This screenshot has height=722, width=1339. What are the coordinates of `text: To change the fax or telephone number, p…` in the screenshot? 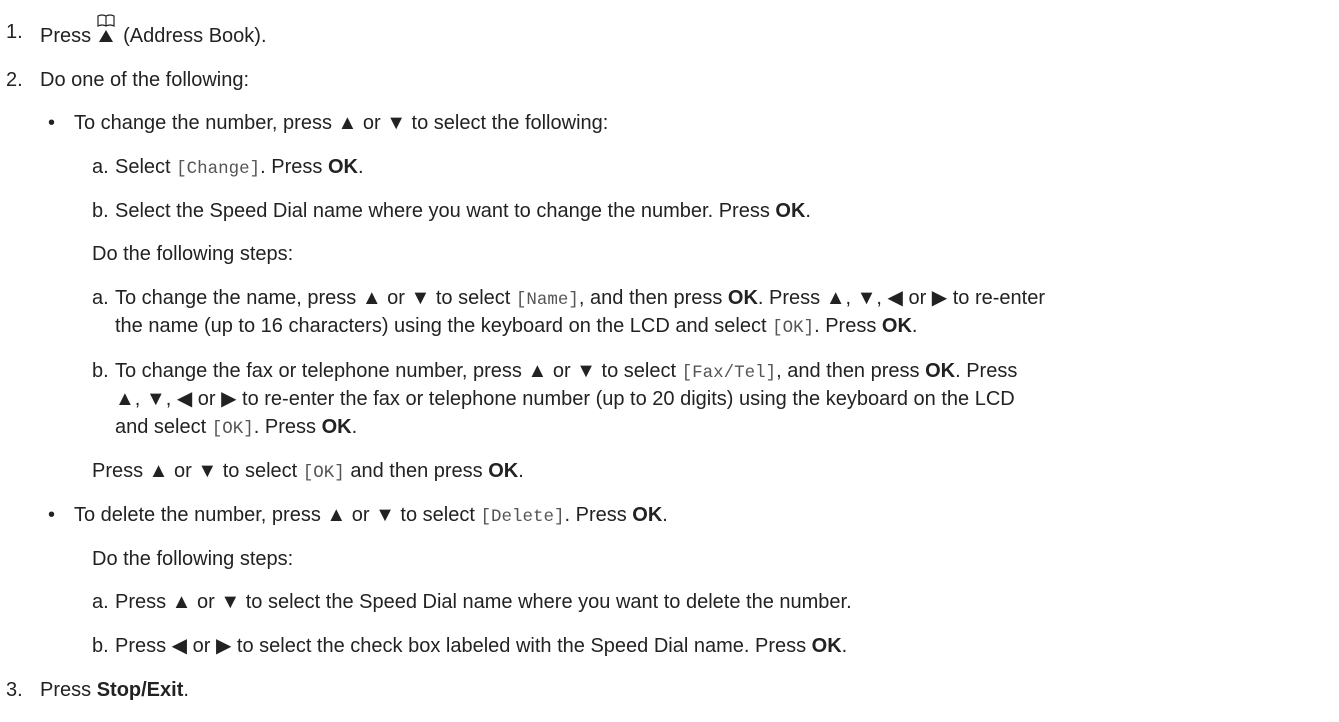 It's located at (396, 371).